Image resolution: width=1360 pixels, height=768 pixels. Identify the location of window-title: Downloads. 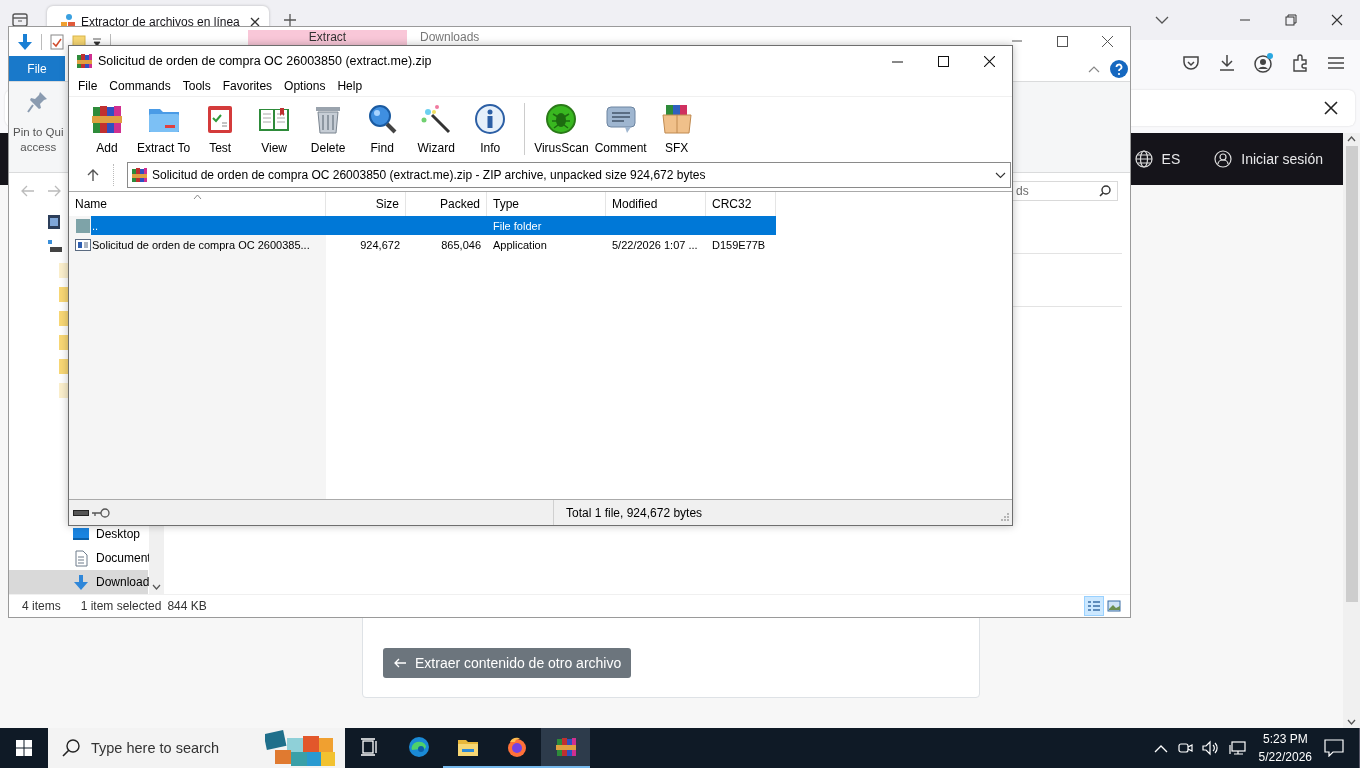
(450, 37).